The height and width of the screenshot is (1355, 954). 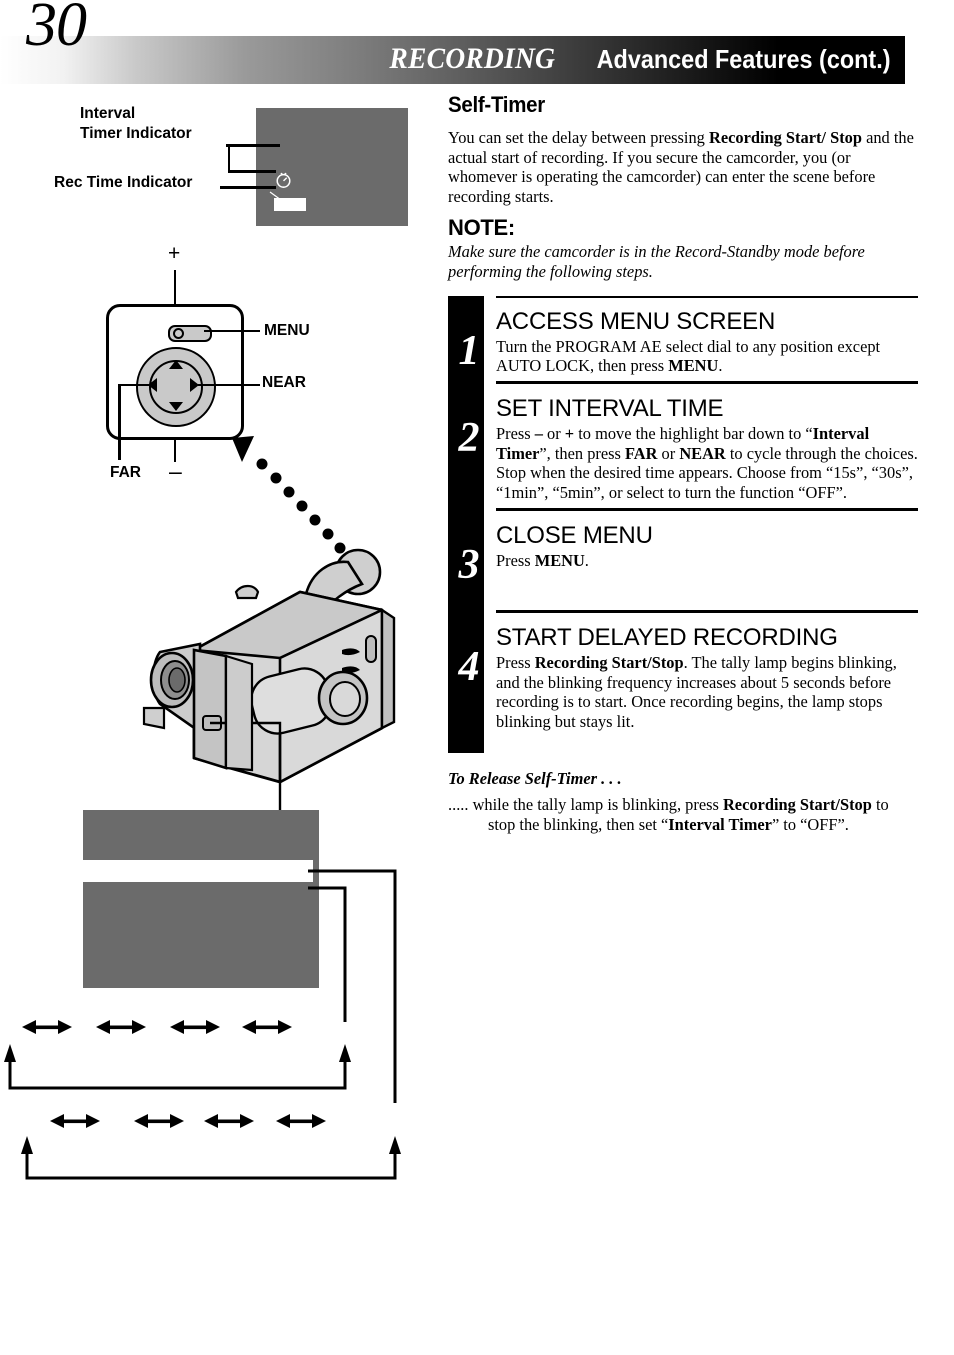 I want to click on header-title-subtitle: Advanced Features (cont.), so click(x=744, y=59).